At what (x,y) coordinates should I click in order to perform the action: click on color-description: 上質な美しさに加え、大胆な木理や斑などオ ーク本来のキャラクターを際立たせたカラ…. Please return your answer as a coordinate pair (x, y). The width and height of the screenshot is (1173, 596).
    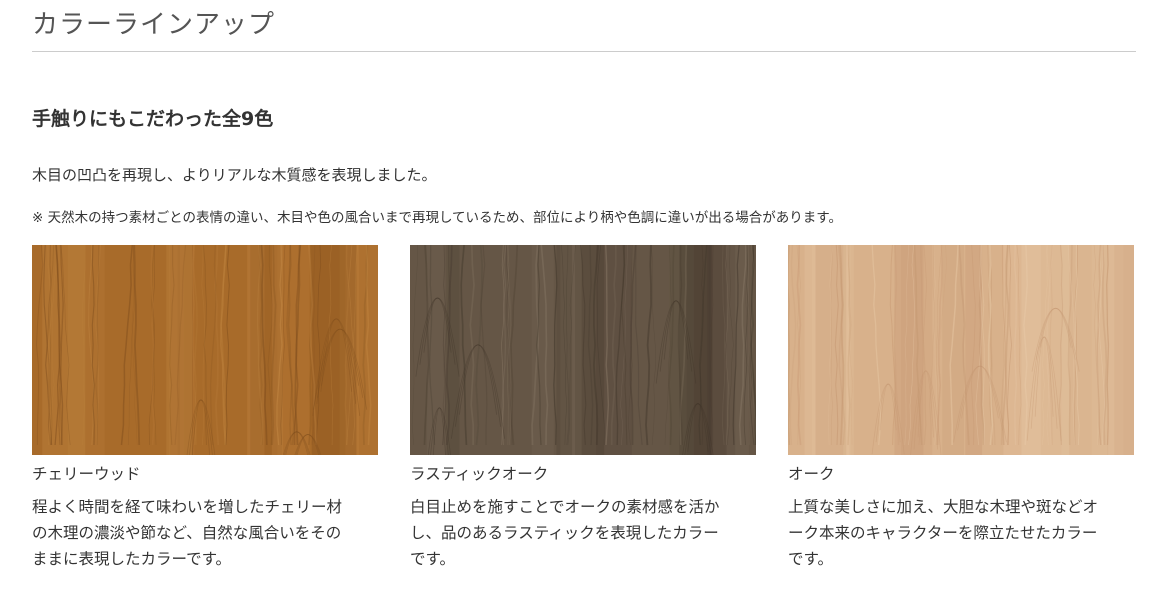
    Looking at the image, I should click on (943, 533).